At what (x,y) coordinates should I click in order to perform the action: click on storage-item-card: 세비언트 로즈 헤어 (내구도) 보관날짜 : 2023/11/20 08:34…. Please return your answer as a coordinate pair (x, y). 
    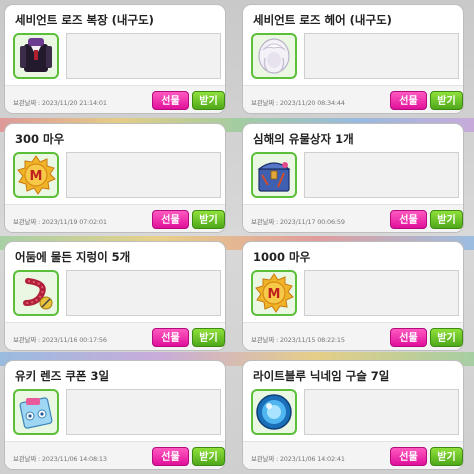
    Looking at the image, I should click on (353, 59).